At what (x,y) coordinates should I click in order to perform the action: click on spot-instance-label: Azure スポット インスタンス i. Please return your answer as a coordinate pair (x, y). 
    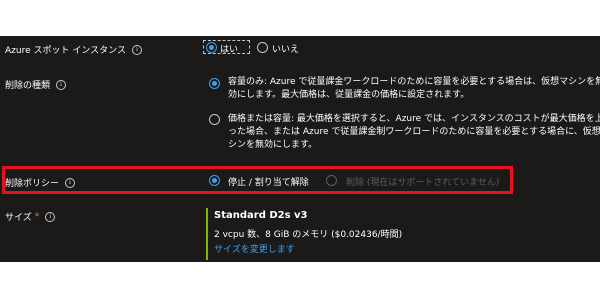
    Looking at the image, I should click on (73, 49).